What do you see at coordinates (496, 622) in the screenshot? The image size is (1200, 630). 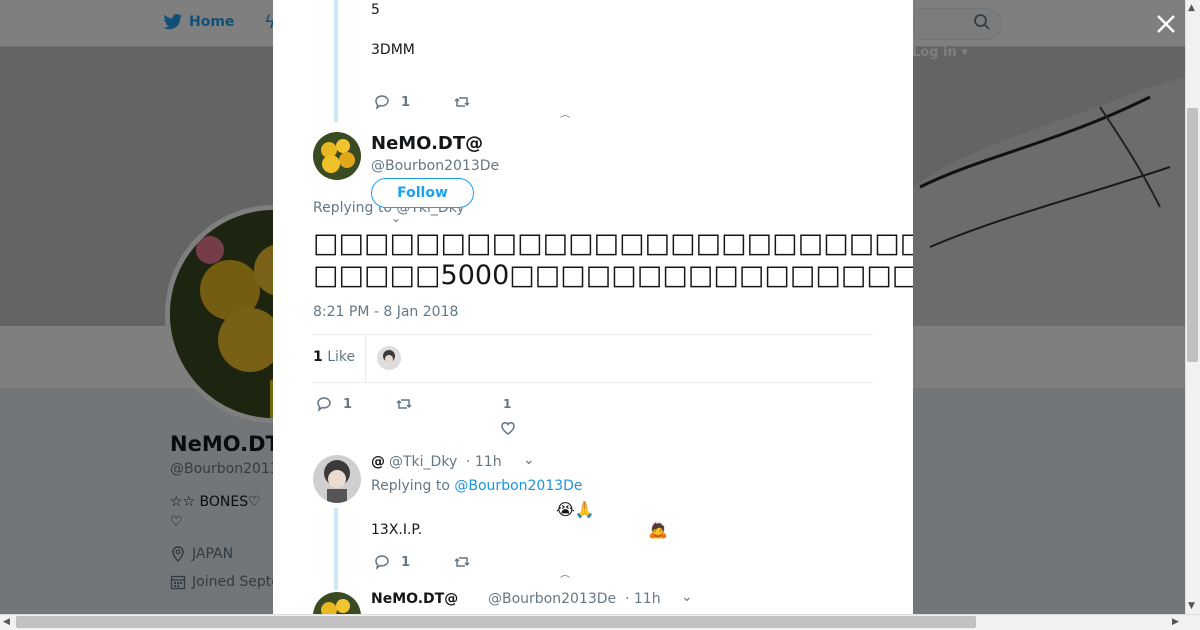 I see `horizontal-scroll-thumb` at bounding box center [496, 622].